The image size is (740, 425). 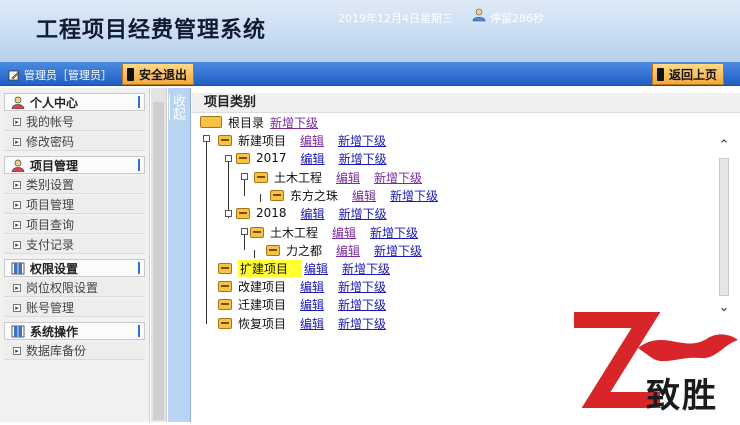 I want to click on tree-node-label: 根目录, so click(x=246, y=122).